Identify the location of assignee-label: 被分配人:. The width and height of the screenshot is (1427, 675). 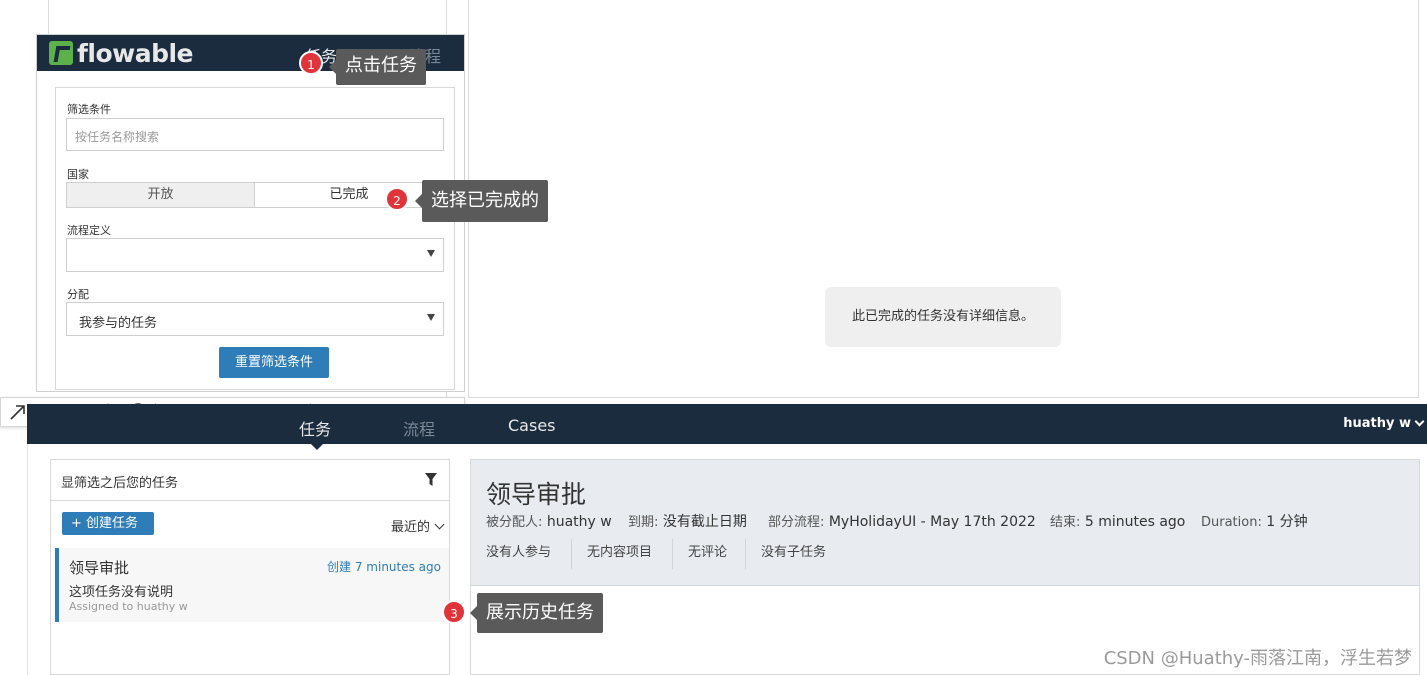
(514, 522).